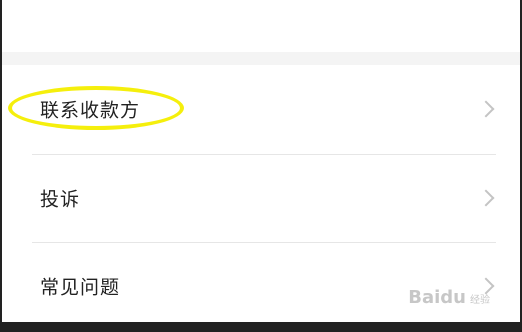  I want to click on menu-item-label: 投诉, so click(60, 199).